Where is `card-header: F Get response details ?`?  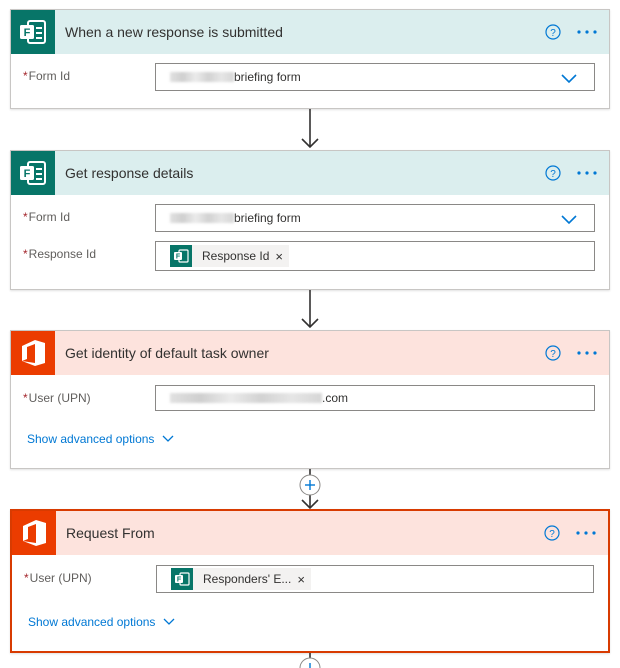 card-header: F Get response details ? is located at coordinates (310, 173).